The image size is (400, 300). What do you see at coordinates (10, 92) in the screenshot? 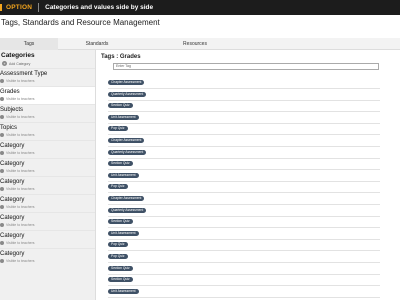
I see `sidebar-item-label: Grades` at bounding box center [10, 92].